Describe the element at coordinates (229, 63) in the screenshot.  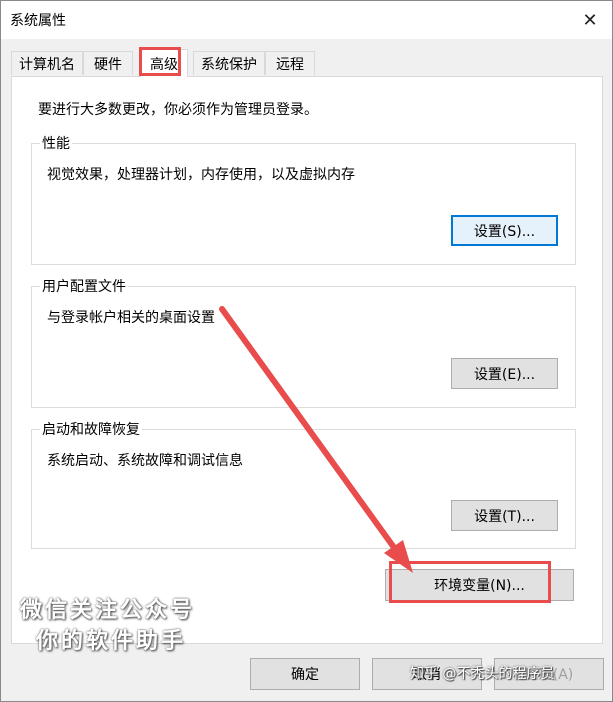
I see `tab-system-protection: 系统保护` at that location.